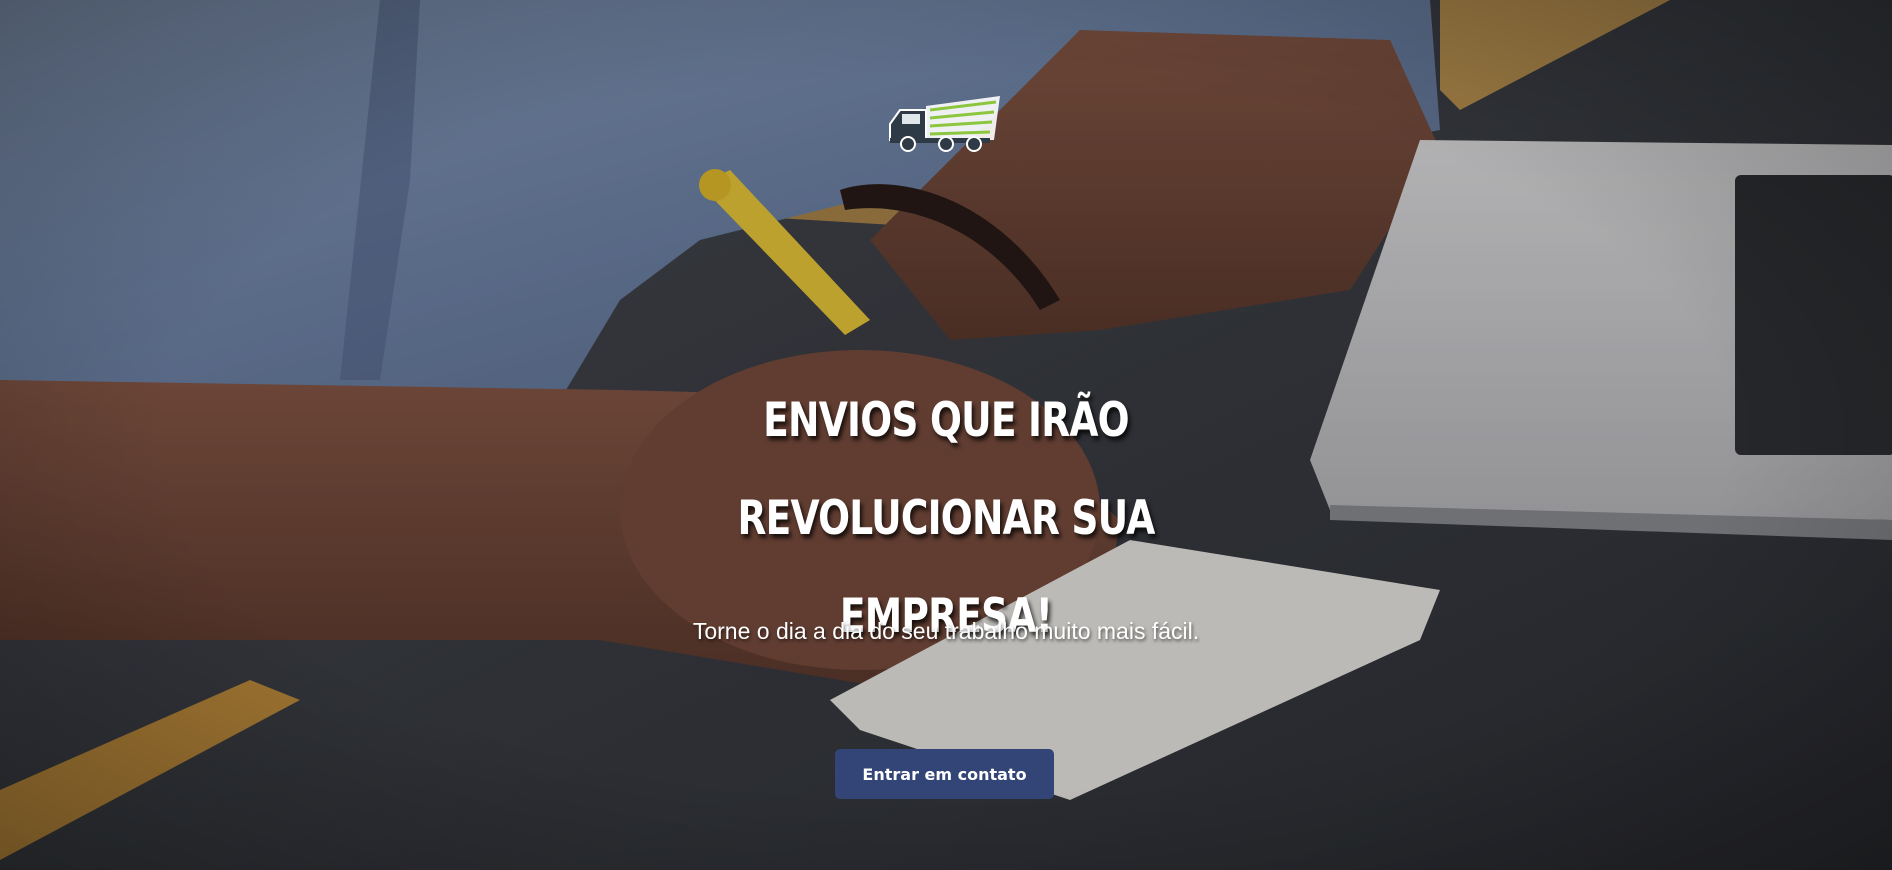  I want to click on hero-headline-line1: ENVIOS QUE IRÃO REVOLUCIONAR SUA, so click(946, 469).